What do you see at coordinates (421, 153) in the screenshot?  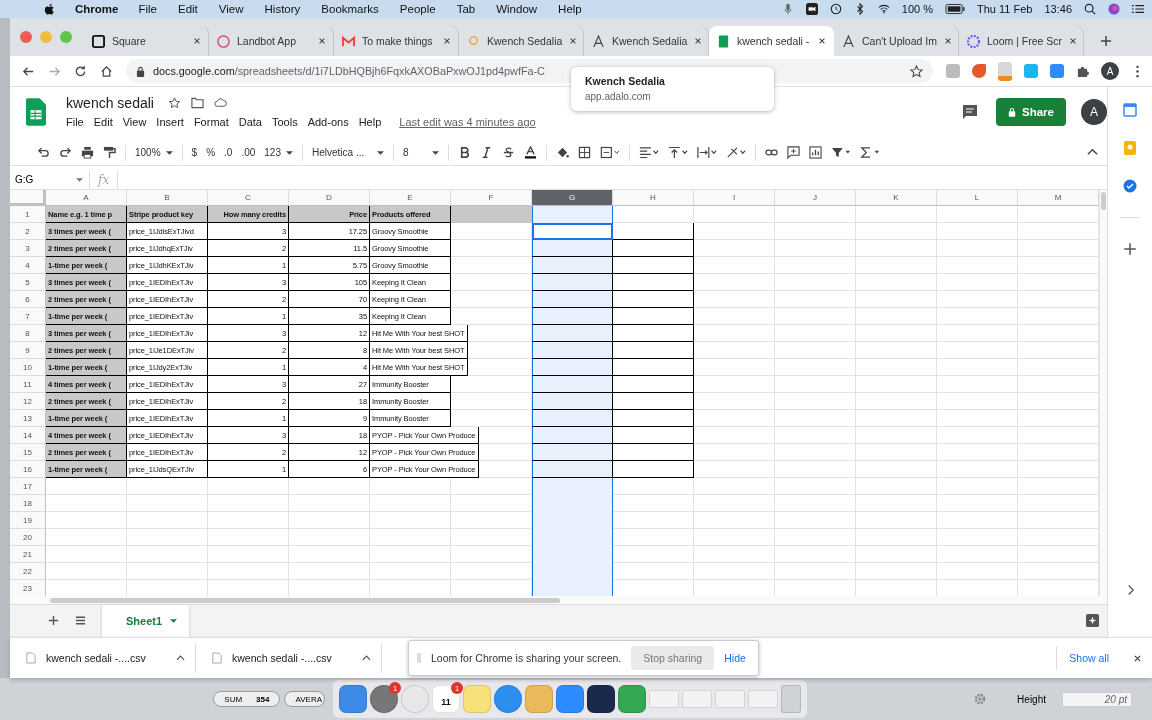 I see `font-size-dropdown: 8` at bounding box center [421, 153].